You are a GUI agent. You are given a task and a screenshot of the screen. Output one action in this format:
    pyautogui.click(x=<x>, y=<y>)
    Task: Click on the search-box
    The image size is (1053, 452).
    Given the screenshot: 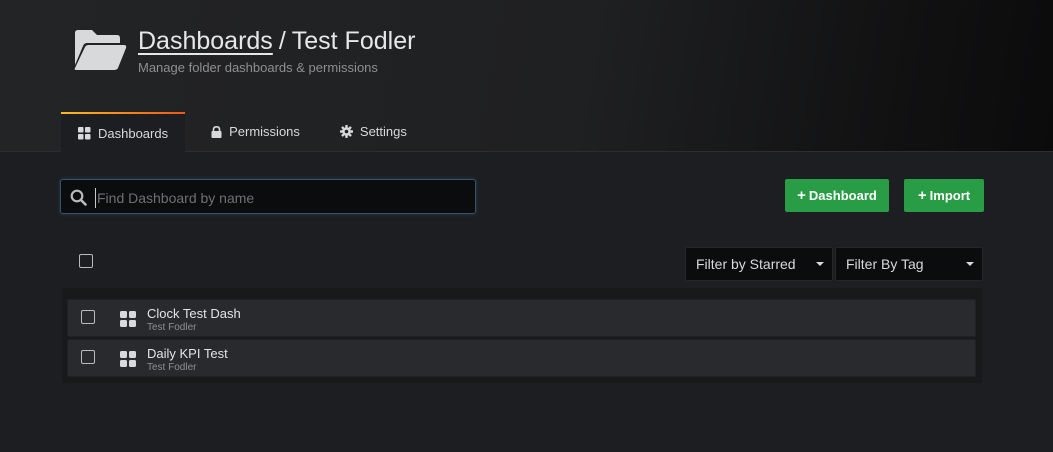 What is the action you would take?
    pyautogui.click(x=268, y=196)
    